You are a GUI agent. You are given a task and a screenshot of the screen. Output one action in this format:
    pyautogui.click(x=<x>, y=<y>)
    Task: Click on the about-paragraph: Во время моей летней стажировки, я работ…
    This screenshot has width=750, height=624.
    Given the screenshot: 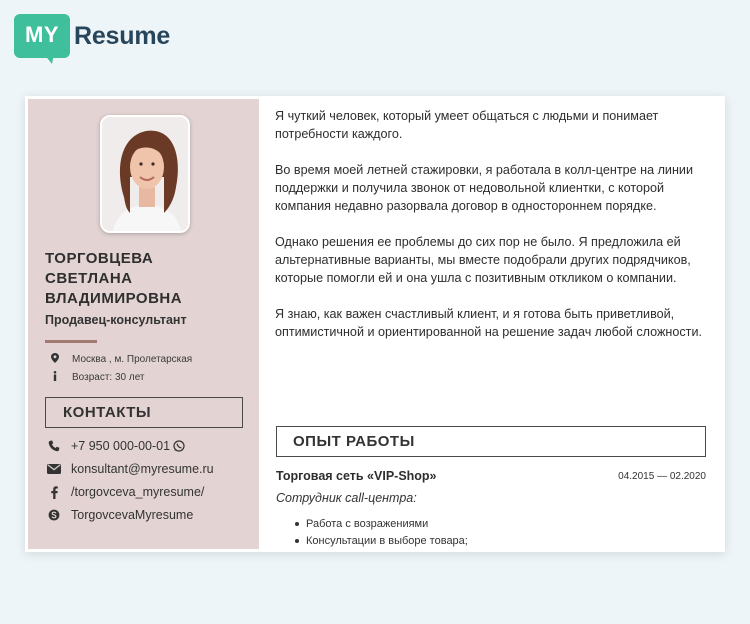 What is the action you would take?
    pyautogui.click(x=484, y=188)
    